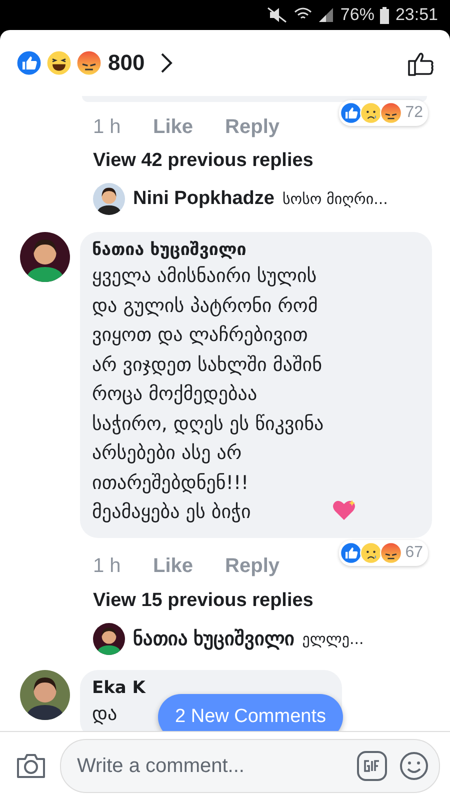 The height and width of the screenshot is (800, 450). What do you see at coordinates (271, 161) in the screenshot?
I see `view-replies-link: View 42 previous replies` at bounding box center [271, 161].